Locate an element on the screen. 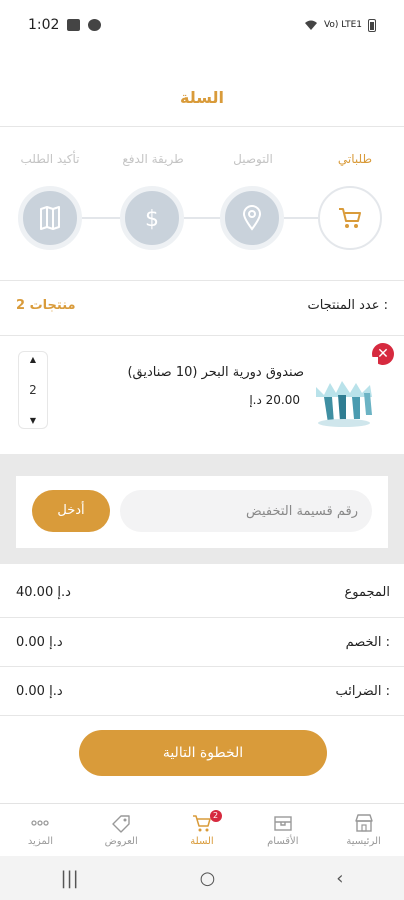 This screenshot has height=900, width=404. coupon-section: رقم قسيمة التخفيض أدخل is located at coordinates (202, 509).